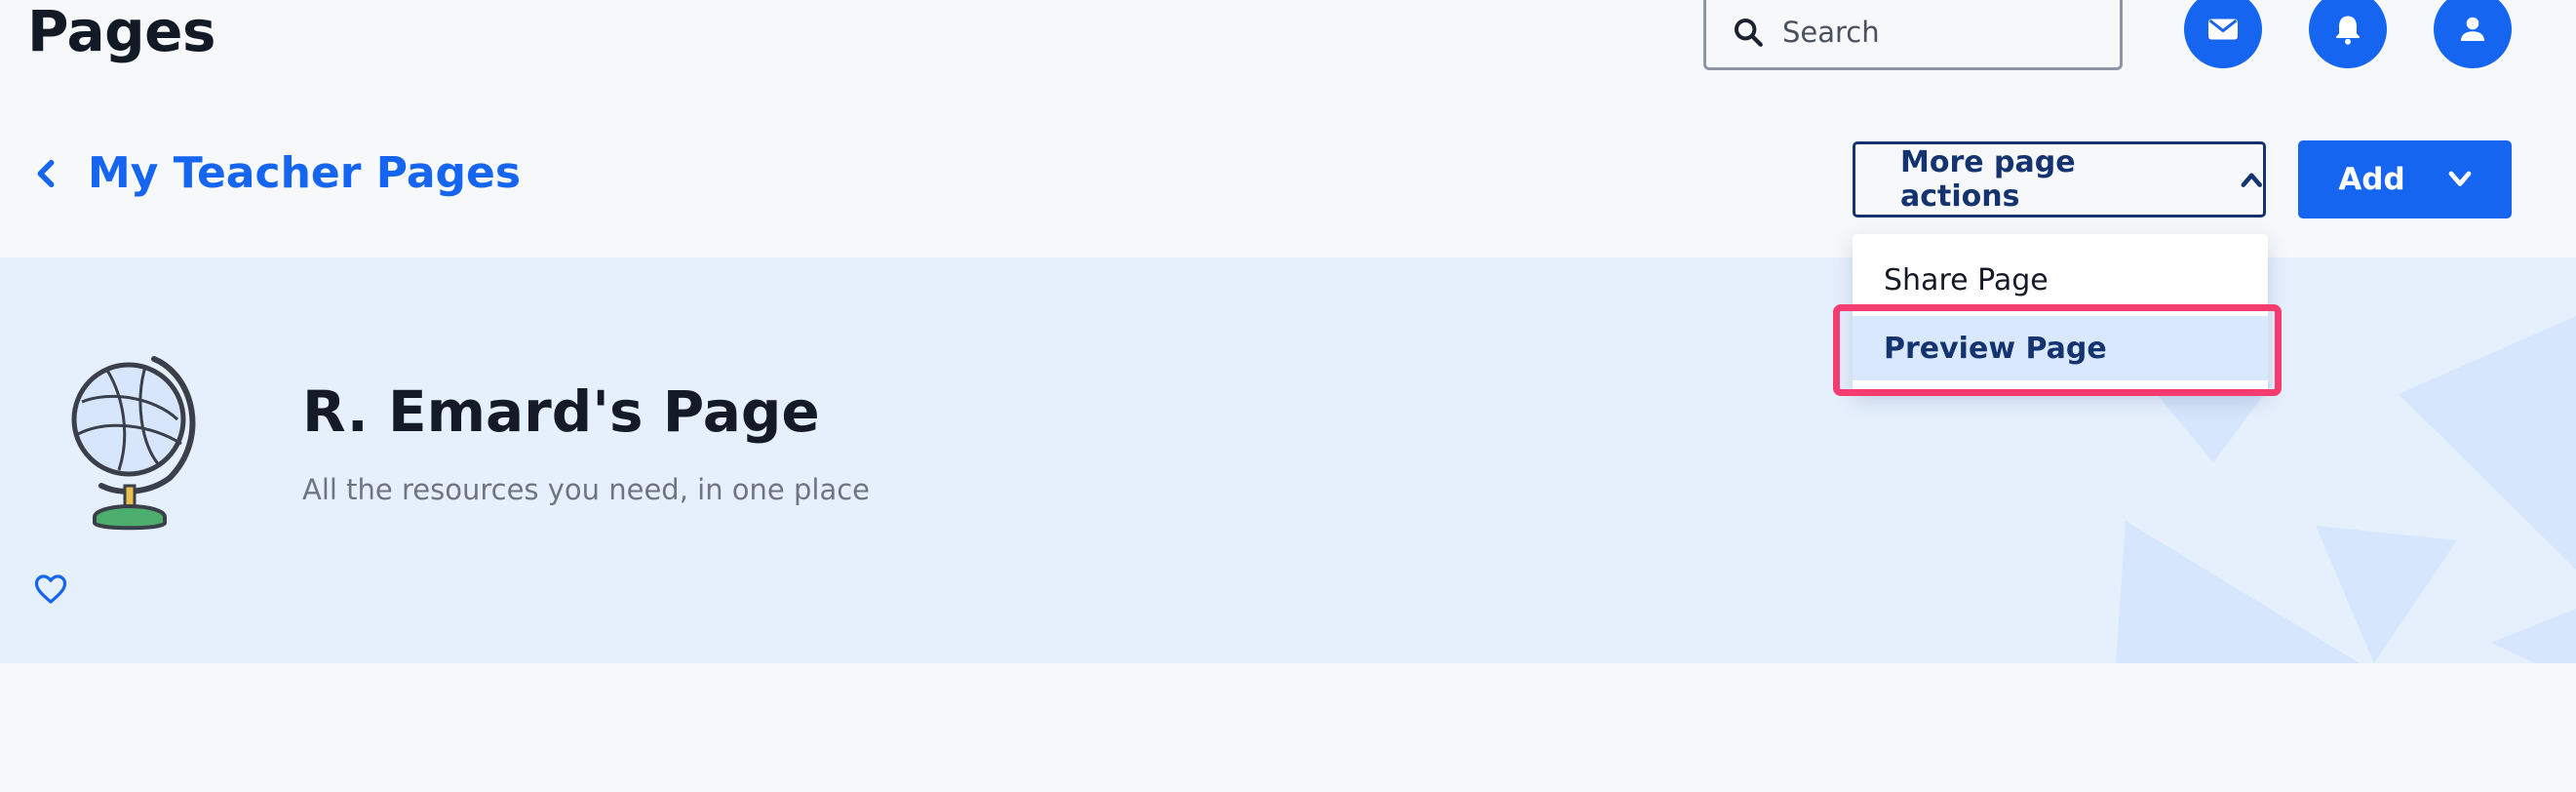 This screenshot has width=2576, height=792. What do you see at coordinates (121, 32) in the screenshot?
I see `page-title: Pages` at bounding box center [121, 32].